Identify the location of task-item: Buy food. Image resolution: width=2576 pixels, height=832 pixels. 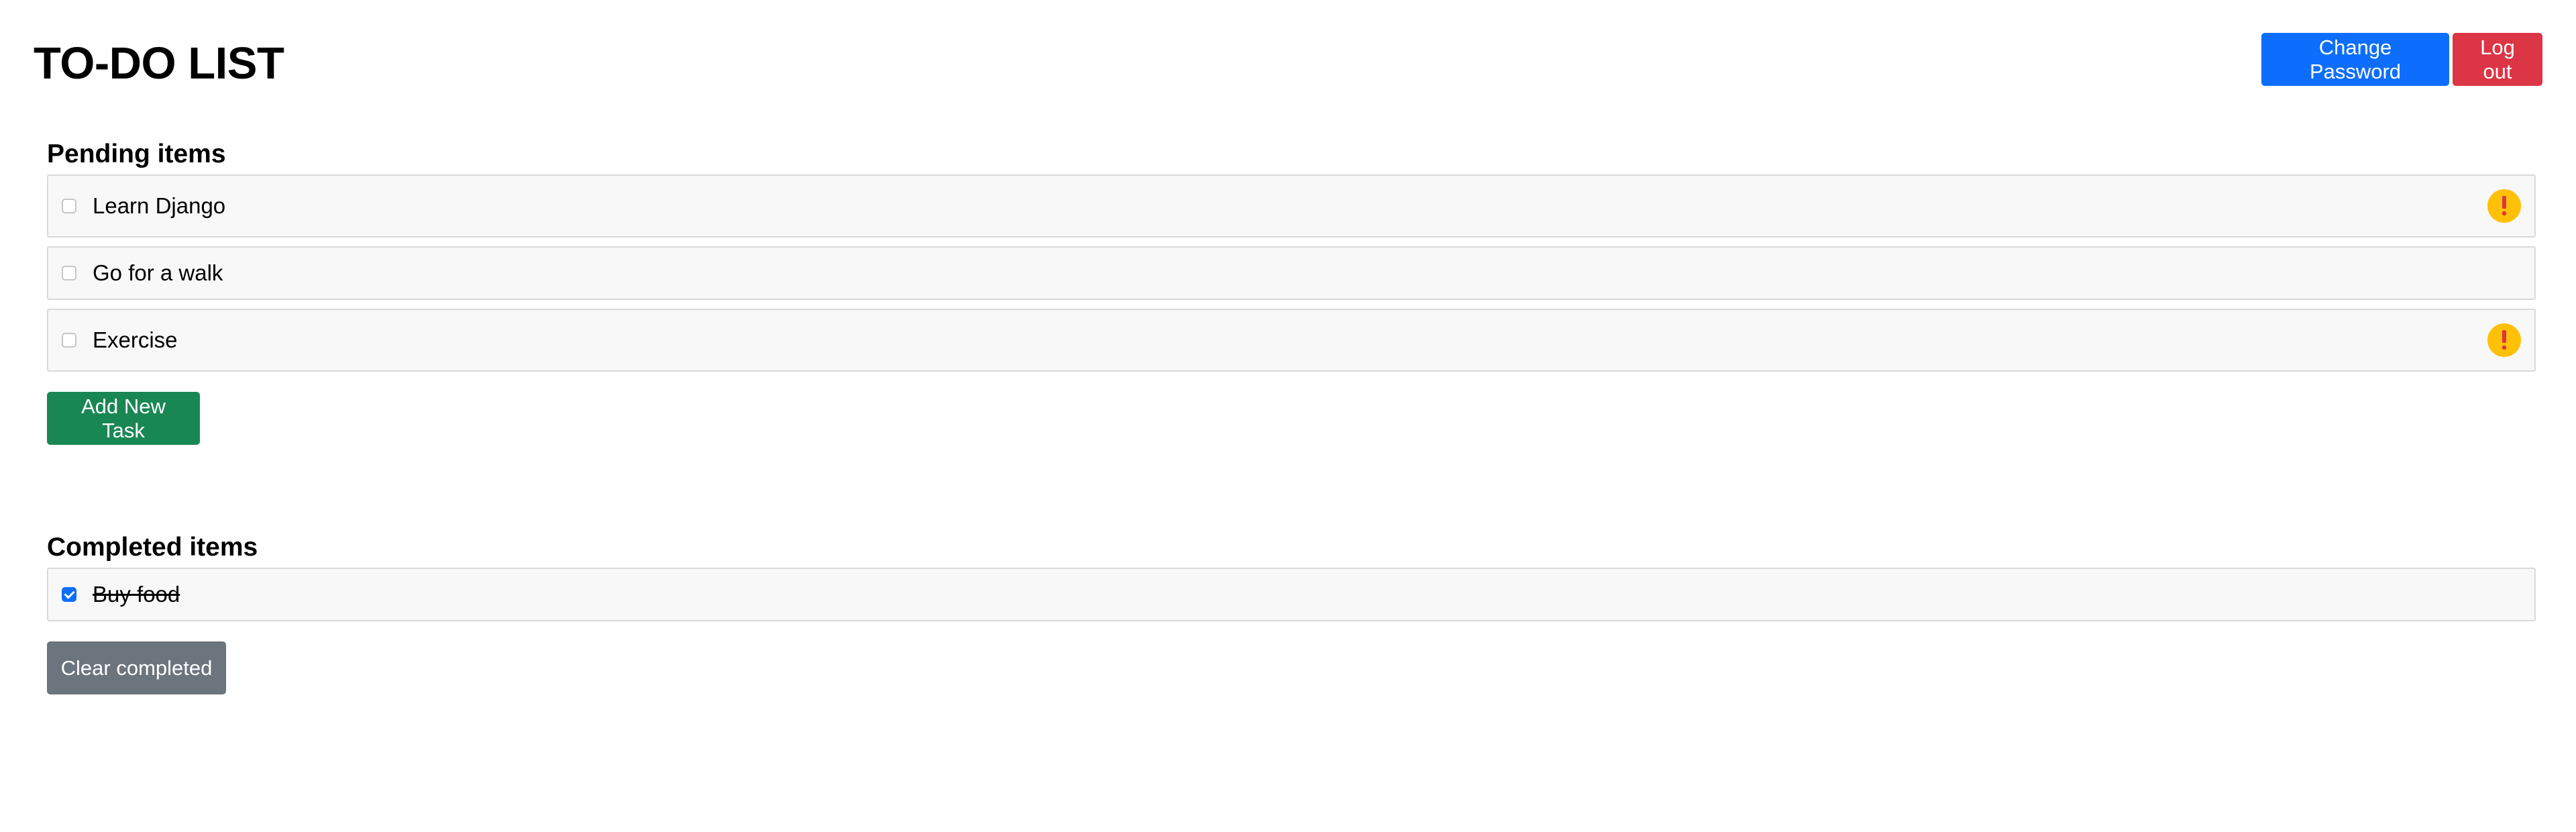
(1291, 594).